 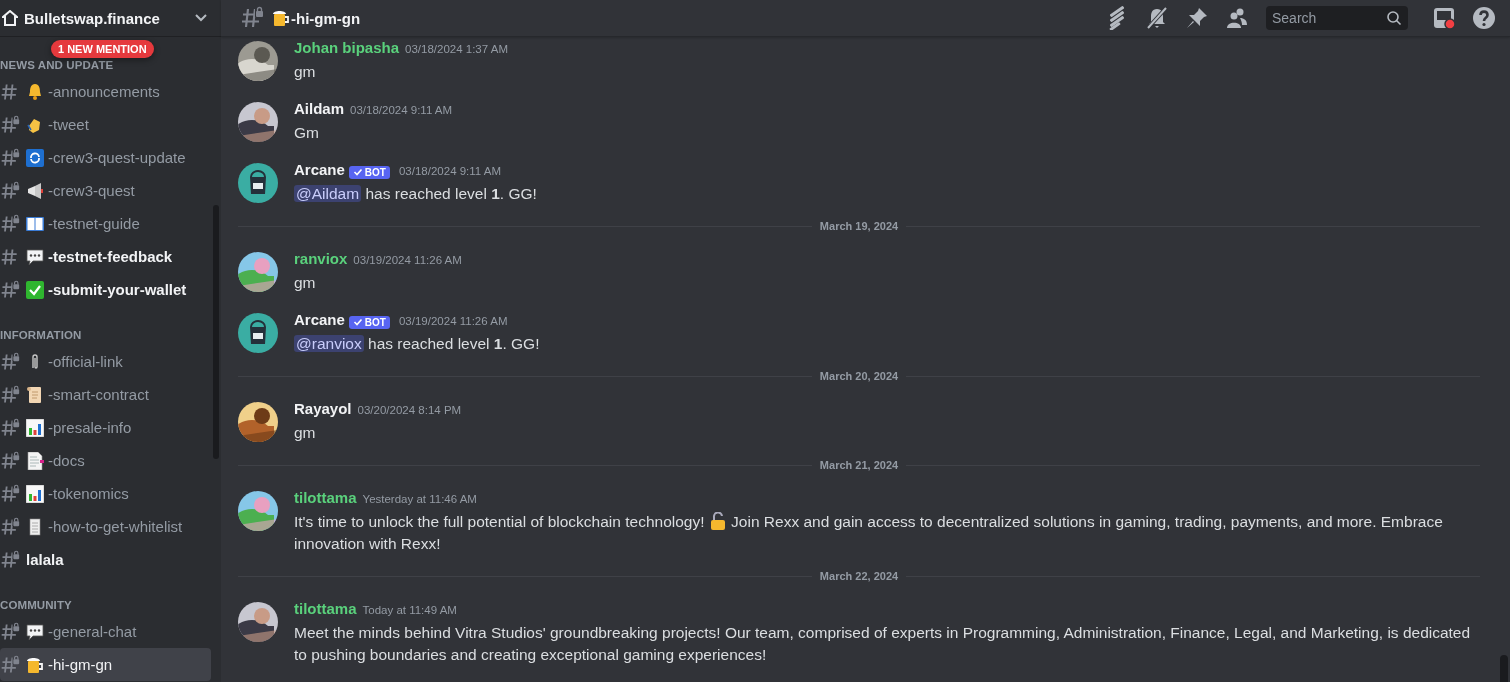 I want to click on scroll-icon, so click(x=35, y=394).